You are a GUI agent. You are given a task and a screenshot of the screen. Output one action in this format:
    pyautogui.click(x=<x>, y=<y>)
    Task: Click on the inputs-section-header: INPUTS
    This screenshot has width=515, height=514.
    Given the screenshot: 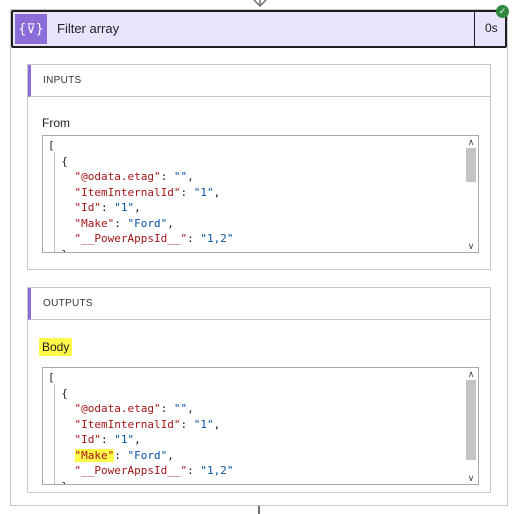 What is the action you would take?
    pyautogui.click(x=259, y=81)
    